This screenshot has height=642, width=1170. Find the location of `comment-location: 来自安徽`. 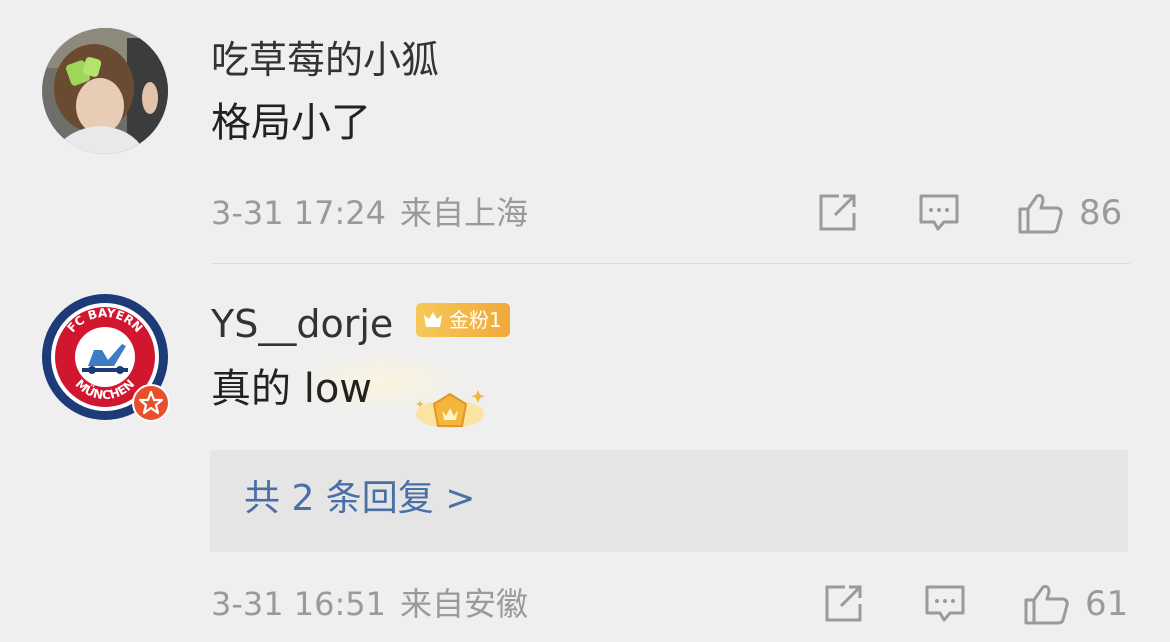

comment-location: 来自安徽 is located at coordinates (464, 604).